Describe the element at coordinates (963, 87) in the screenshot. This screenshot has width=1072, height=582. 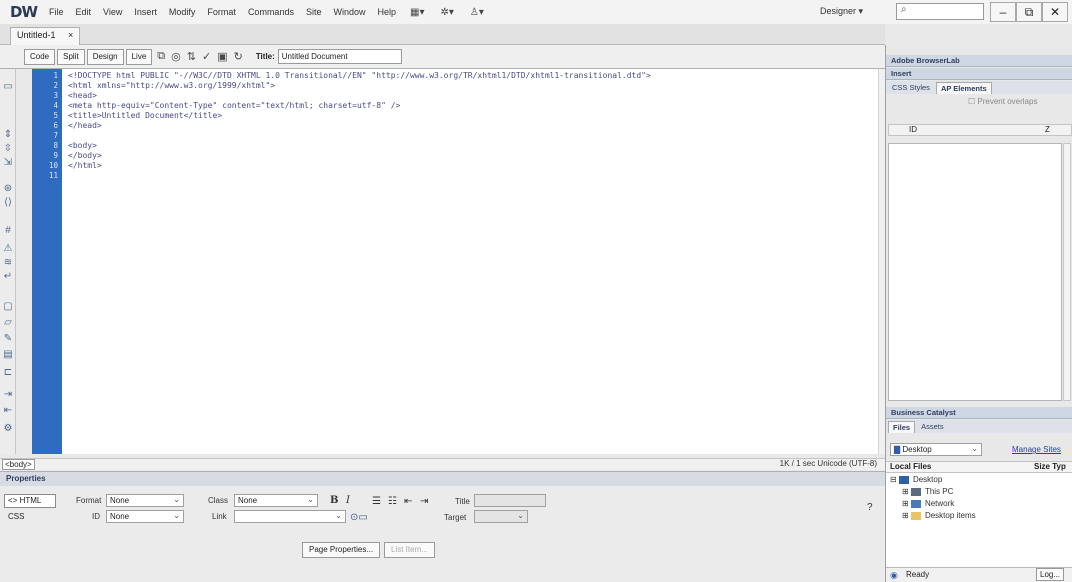
I see `tab-ap-elements: AP Elements` at that location.